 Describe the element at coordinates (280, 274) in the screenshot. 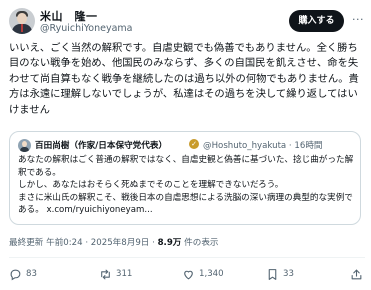

I see `bookmark-button: 33` at that location.